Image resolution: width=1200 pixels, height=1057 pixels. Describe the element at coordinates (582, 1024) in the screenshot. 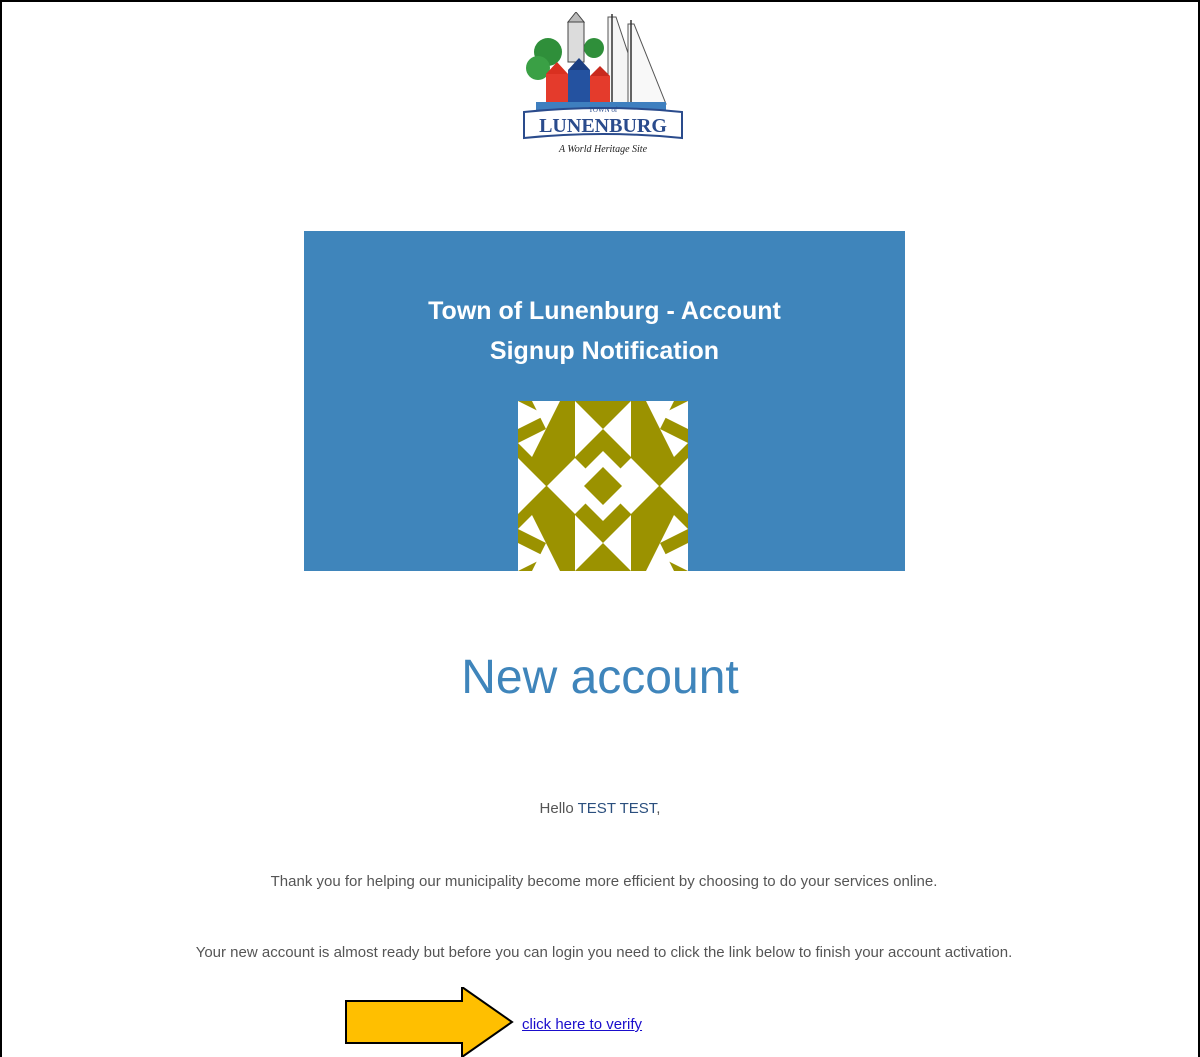

I see `verify-link: click here to verify` at that location.